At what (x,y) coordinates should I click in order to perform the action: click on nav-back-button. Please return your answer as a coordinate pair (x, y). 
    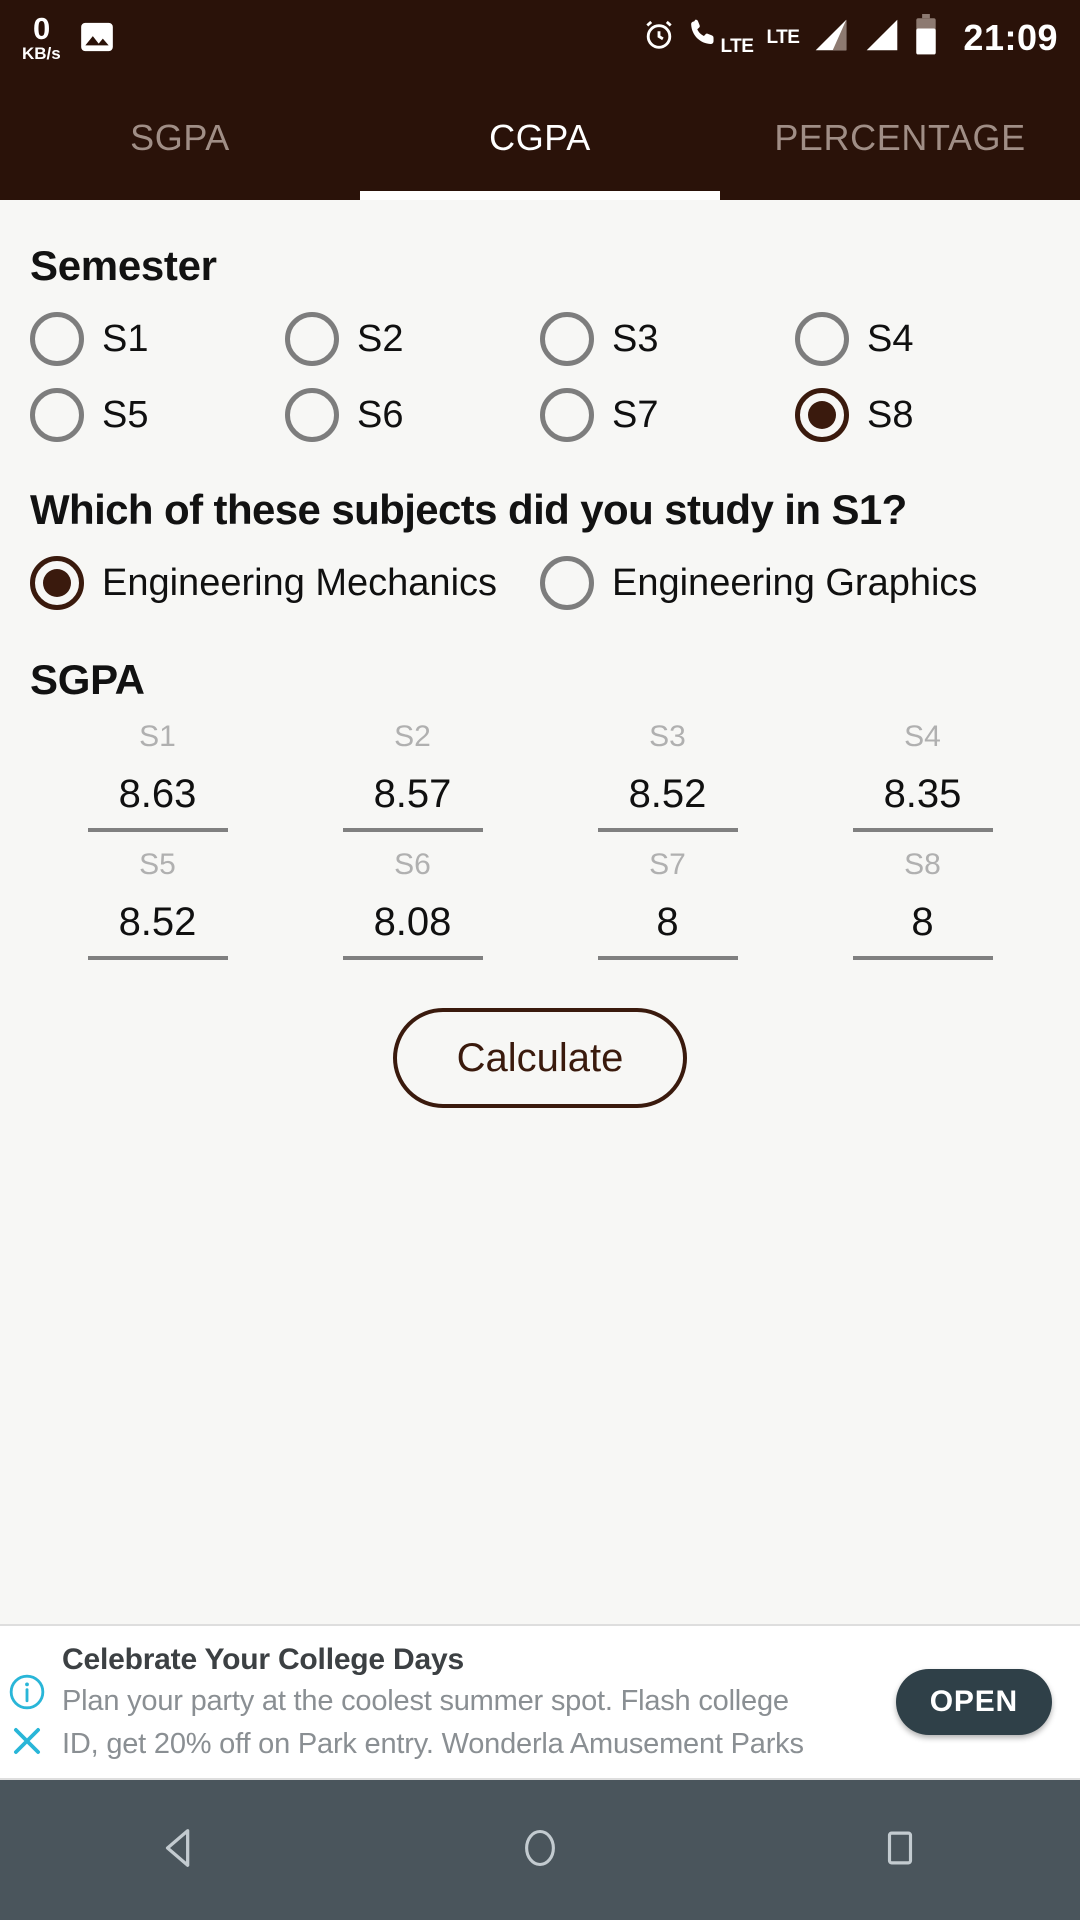
    Looking at the image, I should click on (180, 1850).